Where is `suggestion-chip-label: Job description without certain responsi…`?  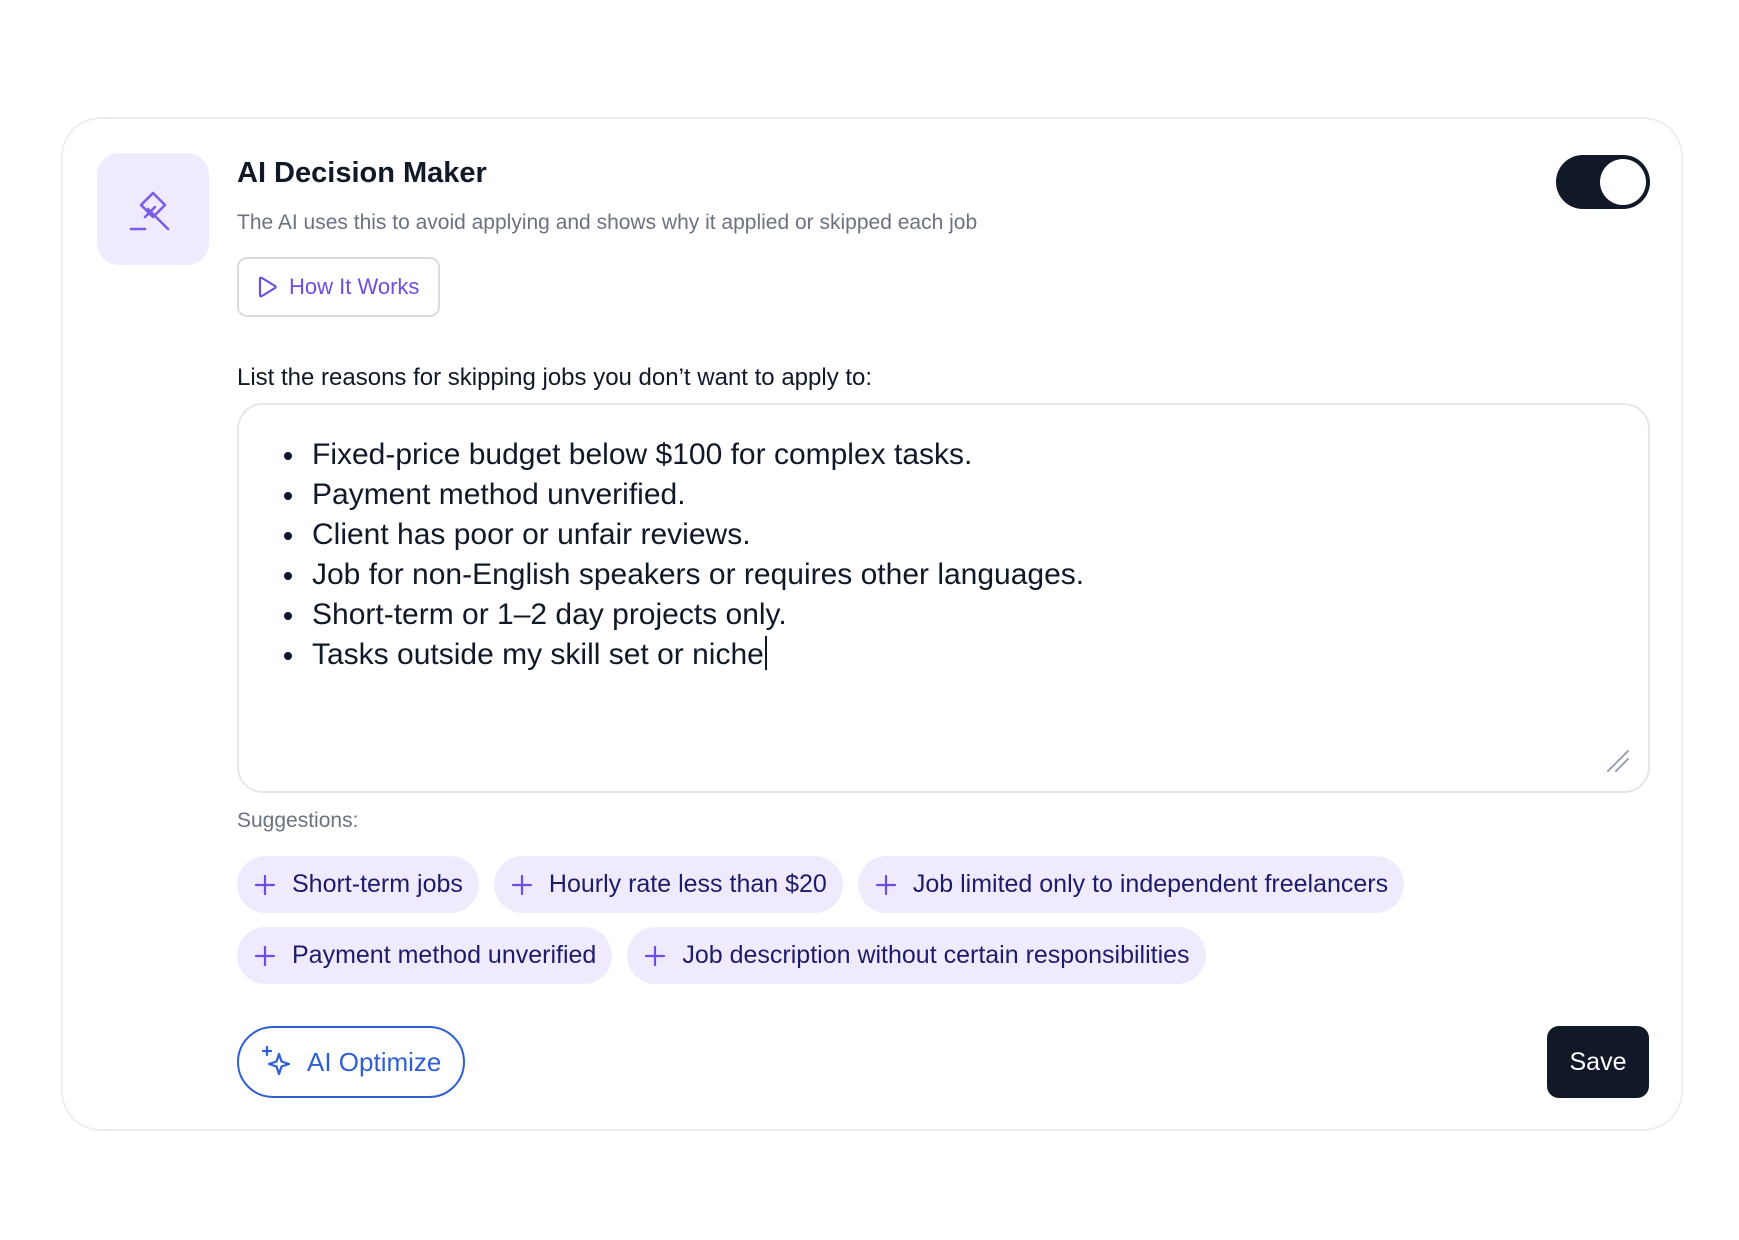
suggestion-chip-label: Job description without certain responsi… is located at coordinates (936, 955).